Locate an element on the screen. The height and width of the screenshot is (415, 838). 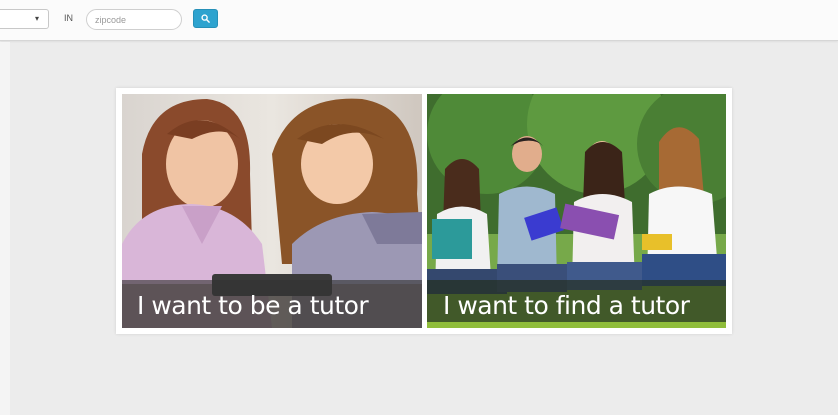
find-a-tutor-caption: I want to find a tutor is located at coordinates (566, 305).